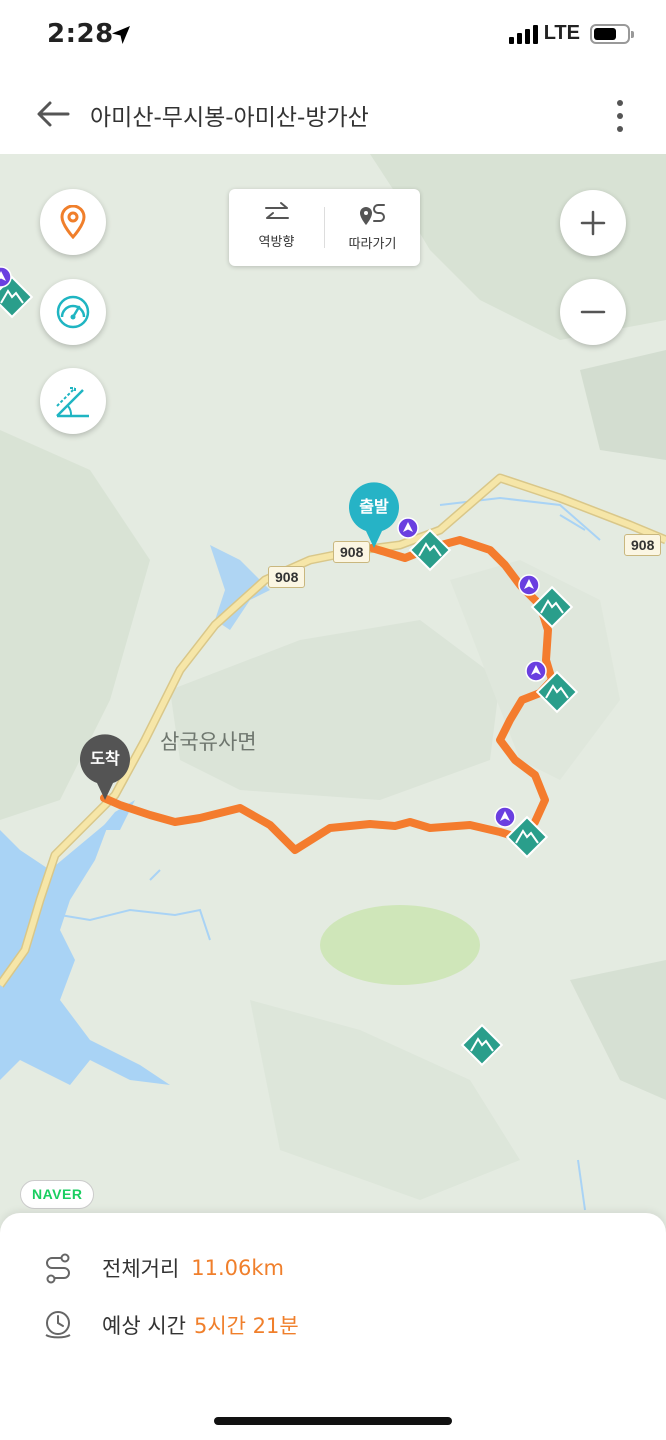 The image size is (666, 1440). Describe the element at coordinates (374, 506) in the screenshot. I see `start-label: 출발` at that location.